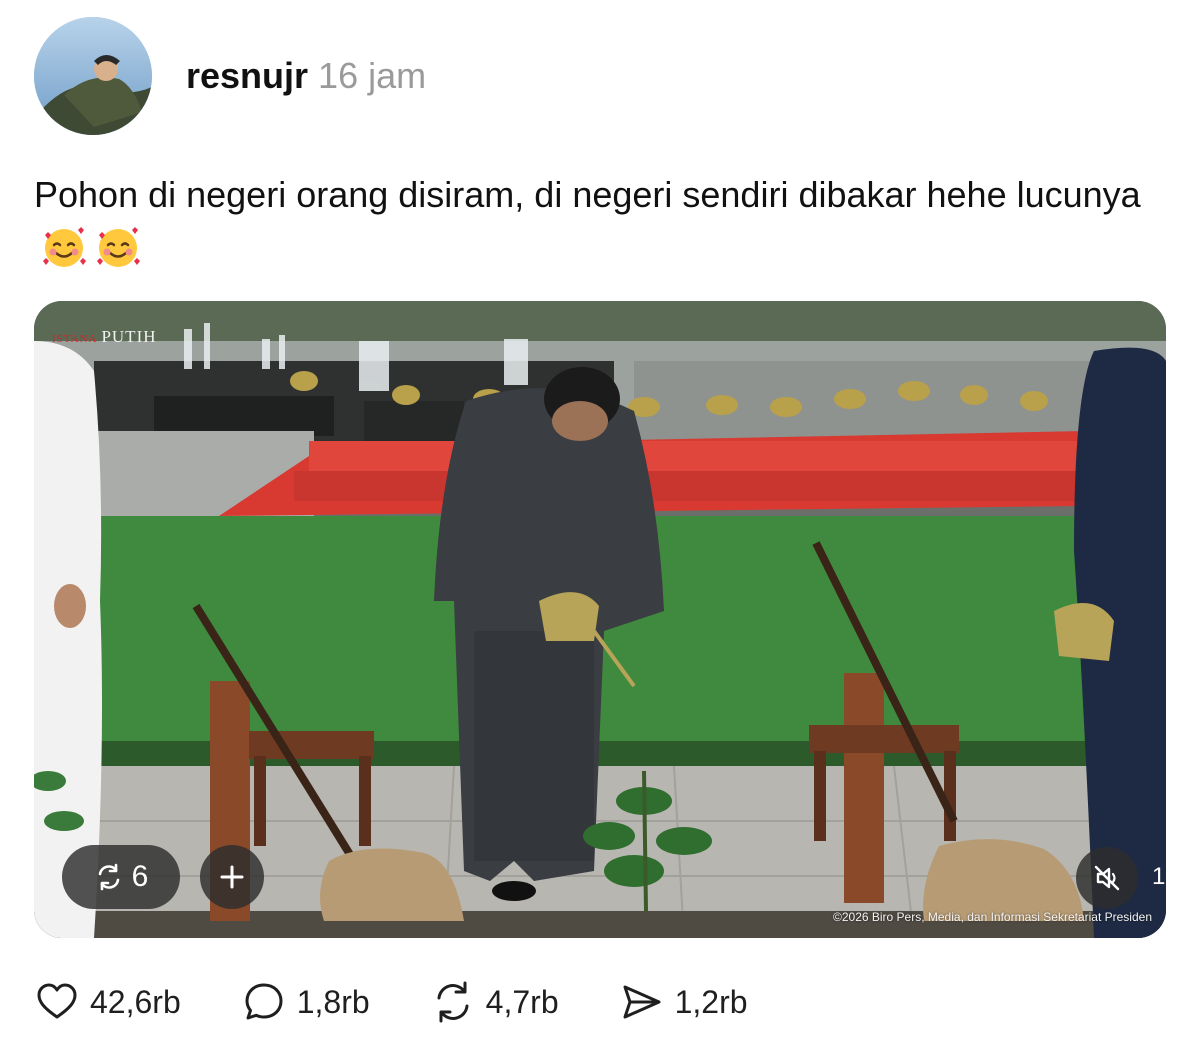 The height and width of the screenshot is (1046, 1200). Describe the element at coordinates (121, 877) in the screenshot. I see `repost-count-pill: 6` at that location.